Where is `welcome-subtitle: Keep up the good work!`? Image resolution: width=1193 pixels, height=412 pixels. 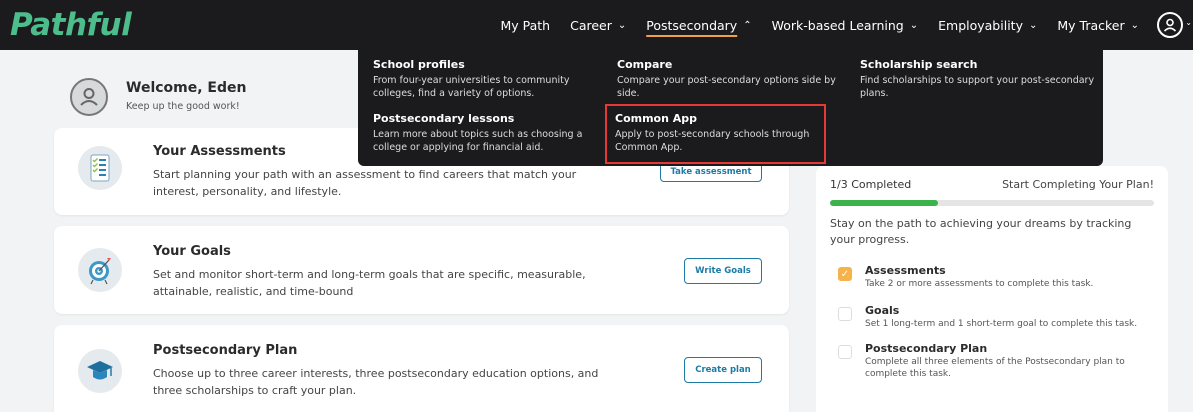 welcome-subtitle: Keep up the good work! is located at coordinates (183, 106).